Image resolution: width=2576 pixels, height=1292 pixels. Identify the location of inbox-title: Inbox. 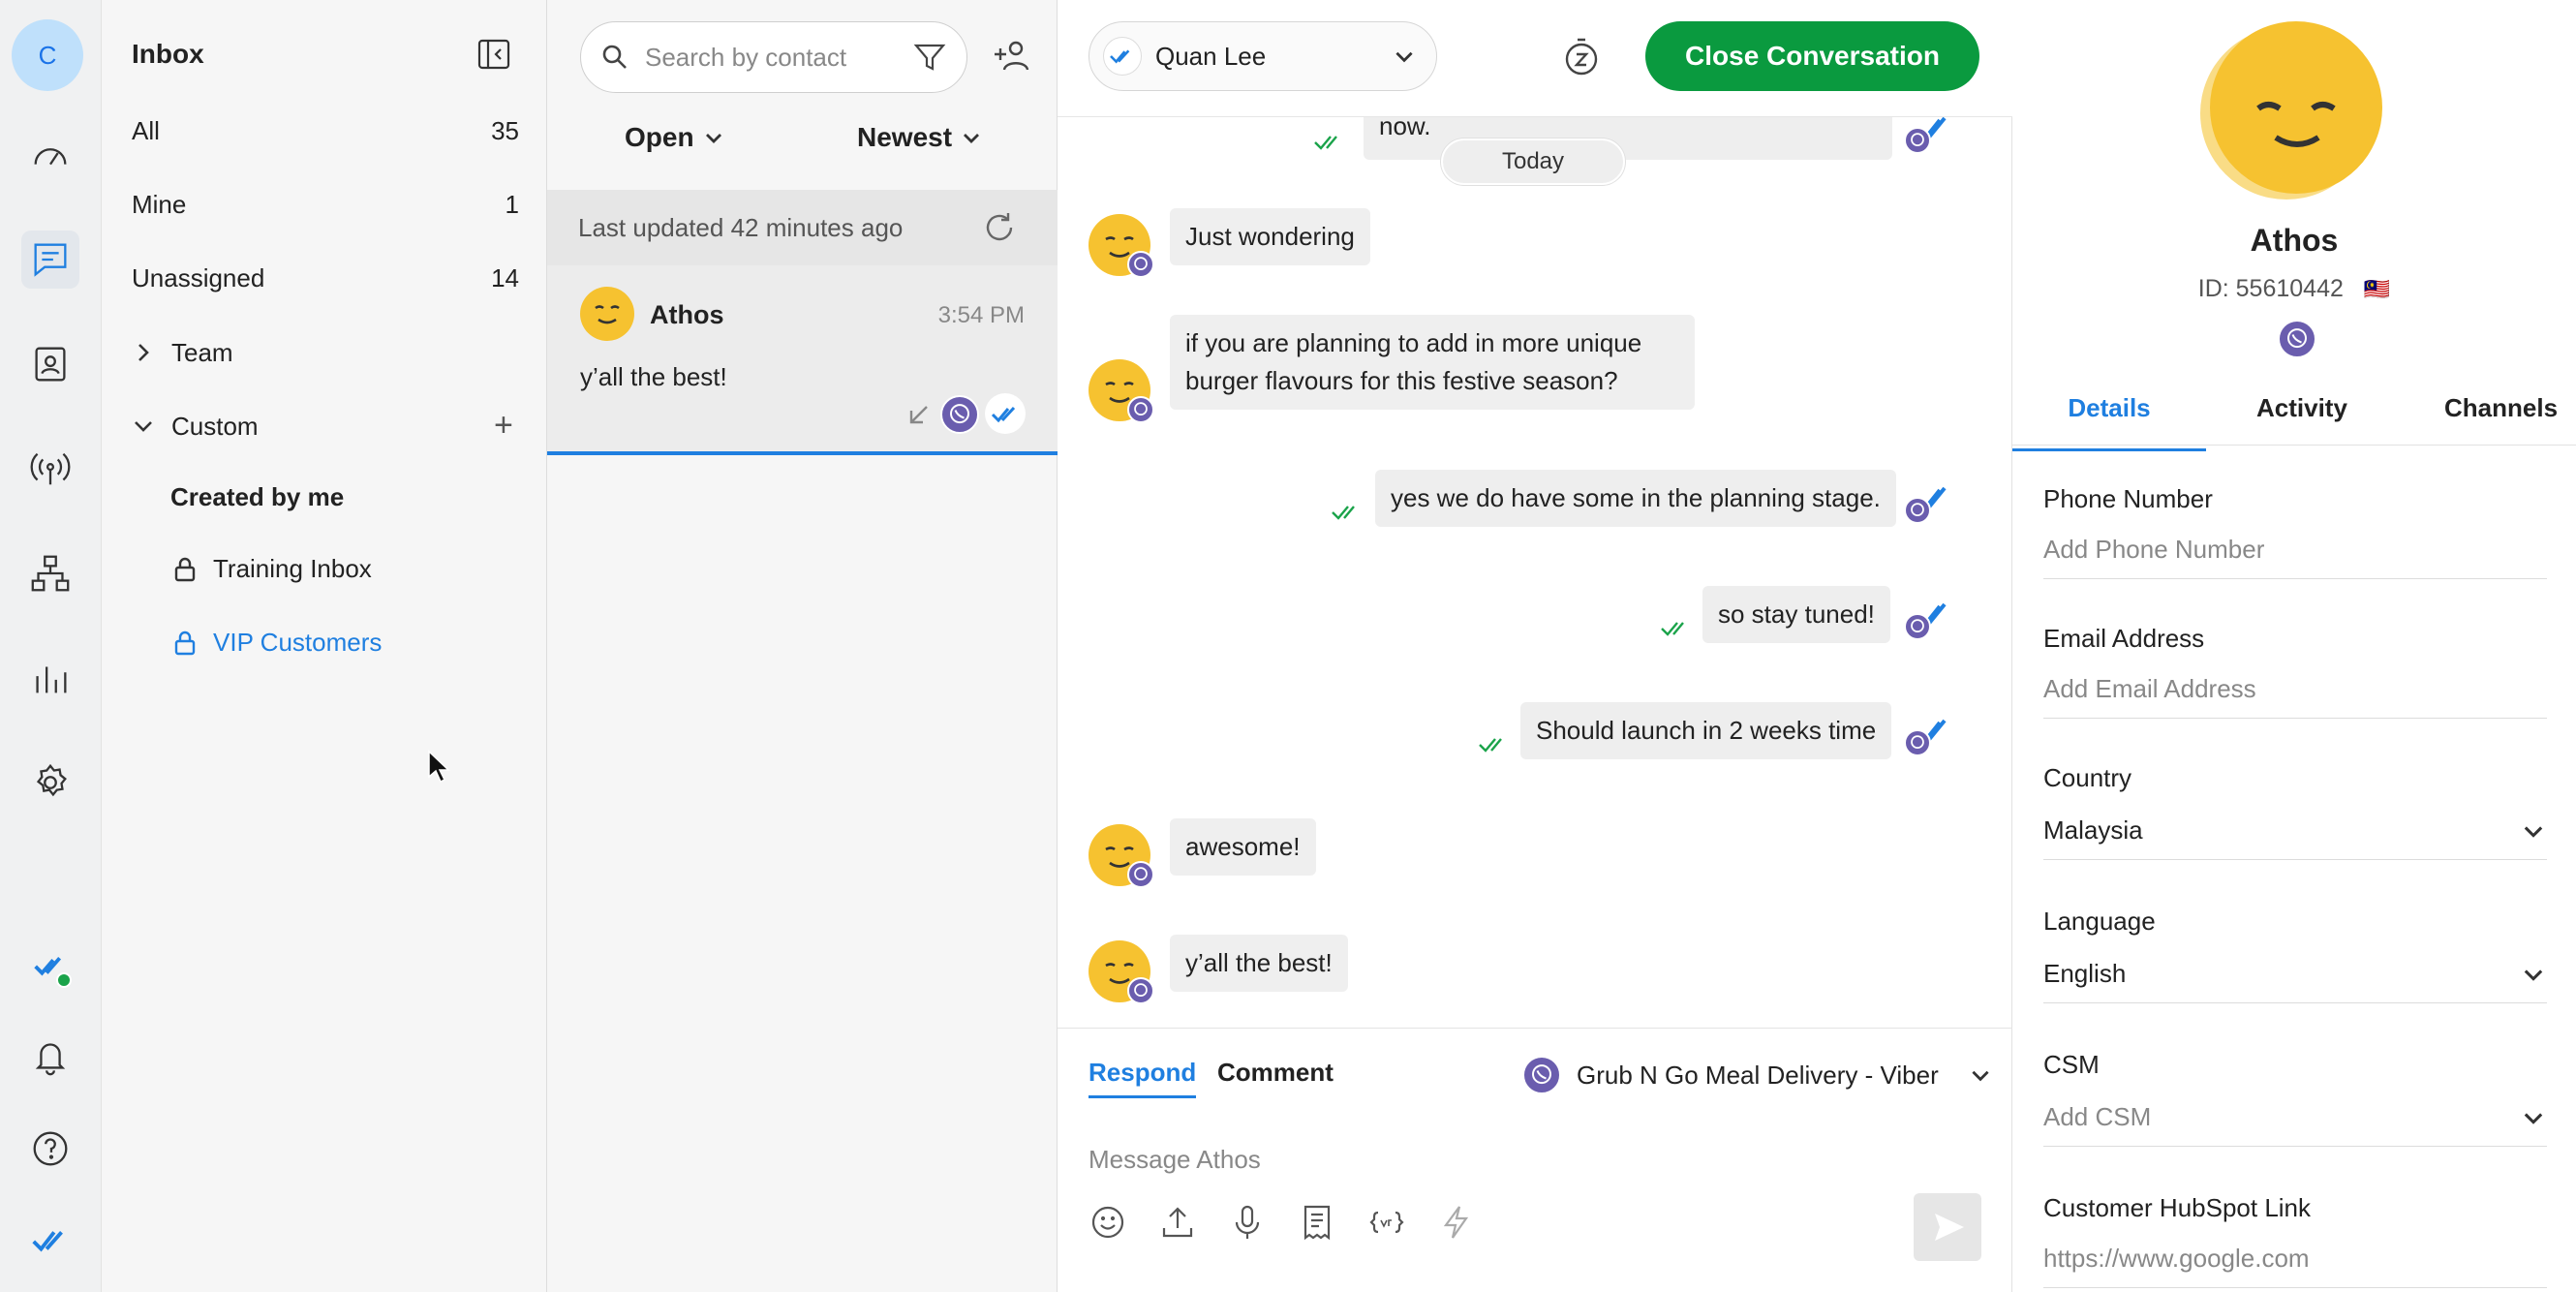
(168, 54).